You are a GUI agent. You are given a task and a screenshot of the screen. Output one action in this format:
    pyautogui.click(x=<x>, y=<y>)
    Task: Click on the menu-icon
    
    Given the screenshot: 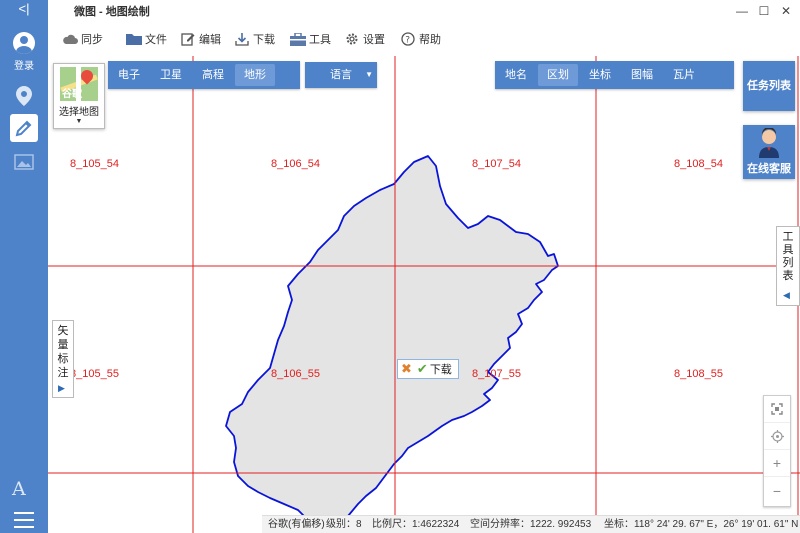 What is the action you would take?
    pyautogui.click(x=24, y=522)
    